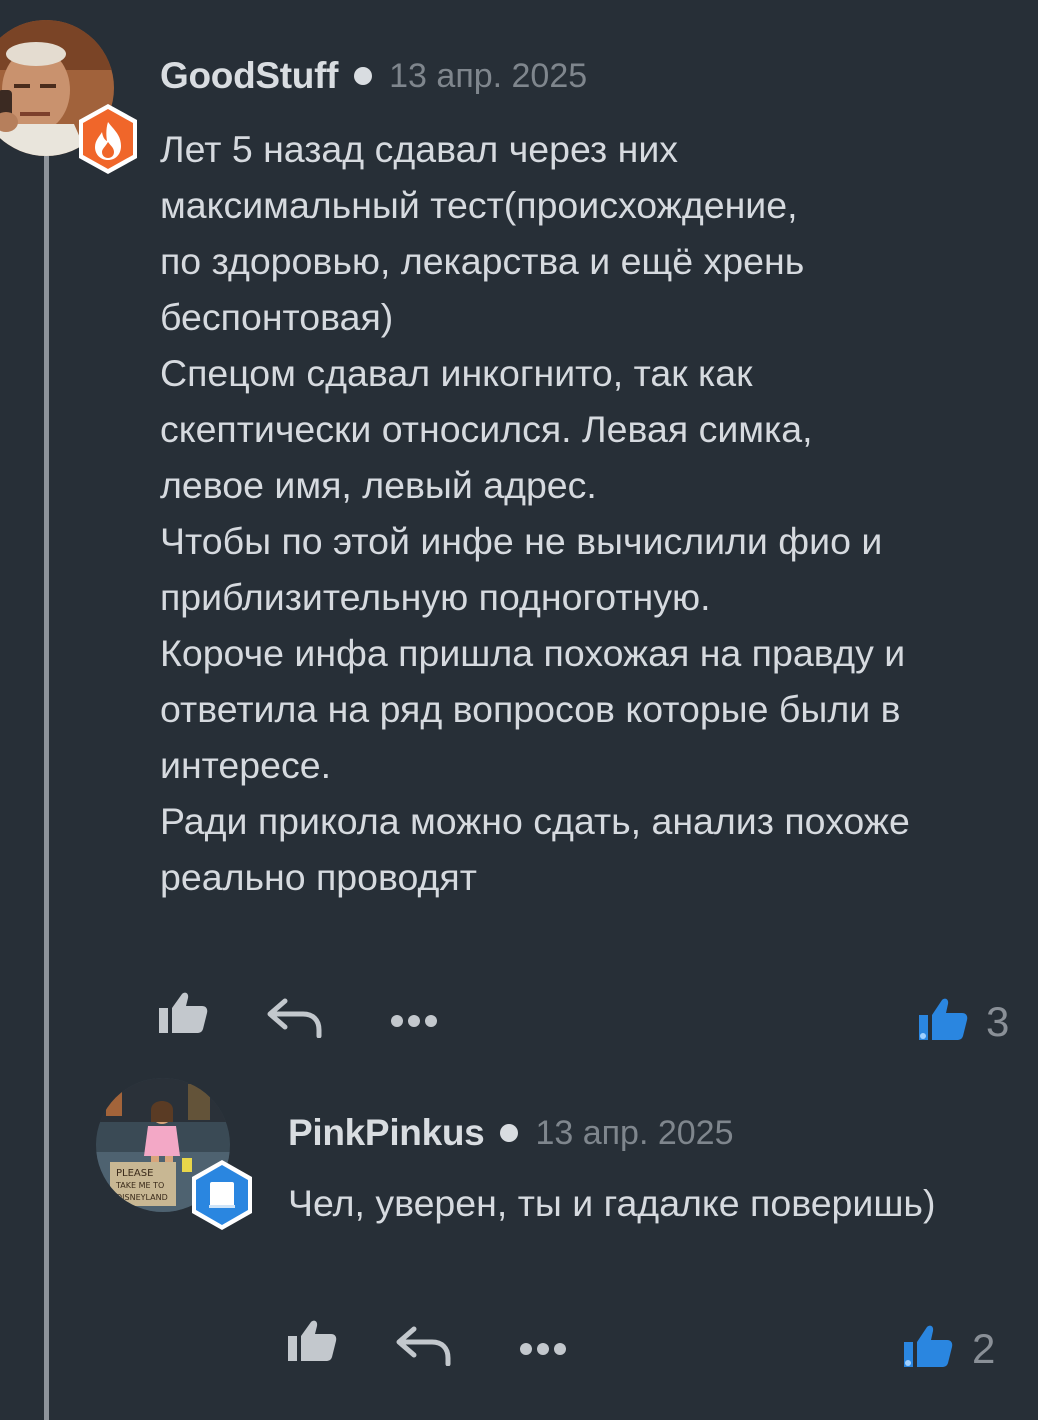 The image size is (1038, 1420). I want to click on sign-text: TAKE ME TO, so click(139, 1185).